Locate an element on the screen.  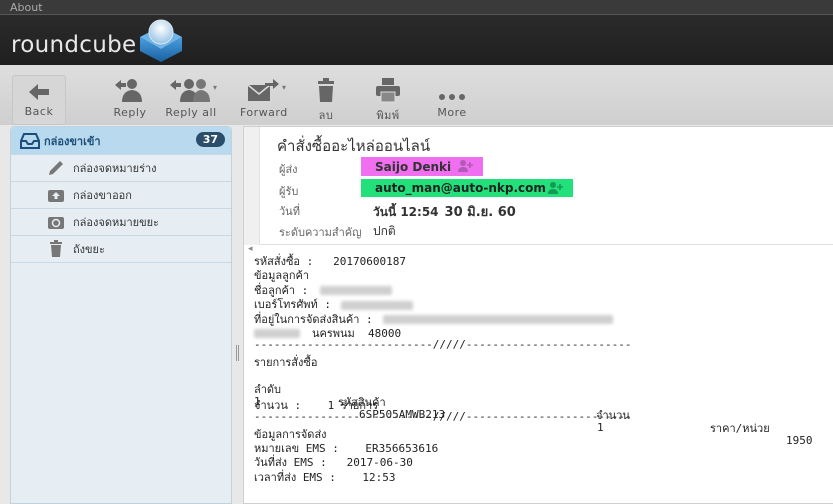
reply-all-dropdown-icon: ▾ is located at coordinates (215, 87).